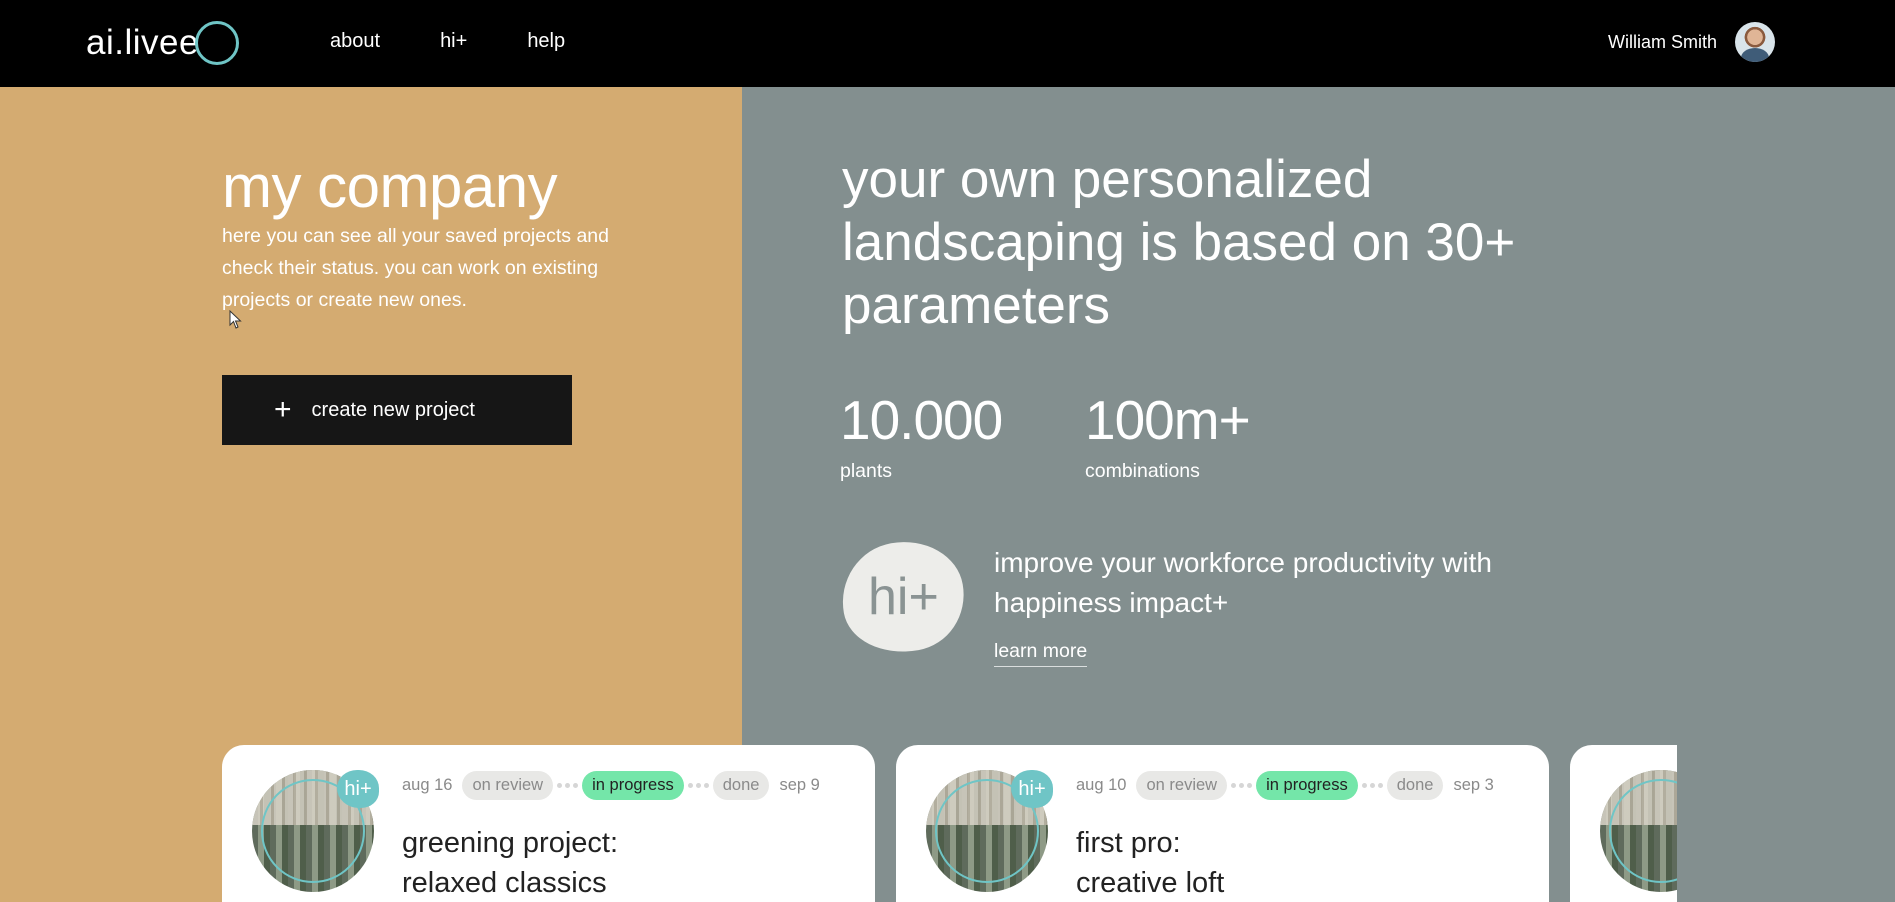 This screenshot has width=1895, height=902. I want to click on nav-link-hi-plus: hi+, so click(453, 41).